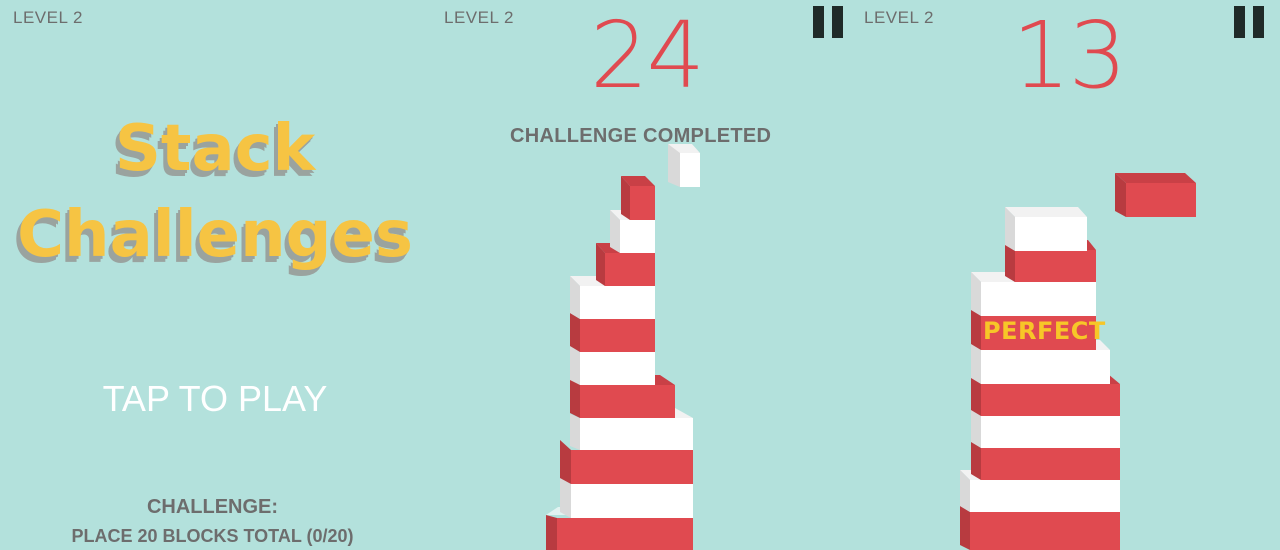 The width and height of the screenshot is (1280, 550). I want to click on challenge-description: PLACE 20 BLOCKS TOTAL (0/20), so click(212, 536).